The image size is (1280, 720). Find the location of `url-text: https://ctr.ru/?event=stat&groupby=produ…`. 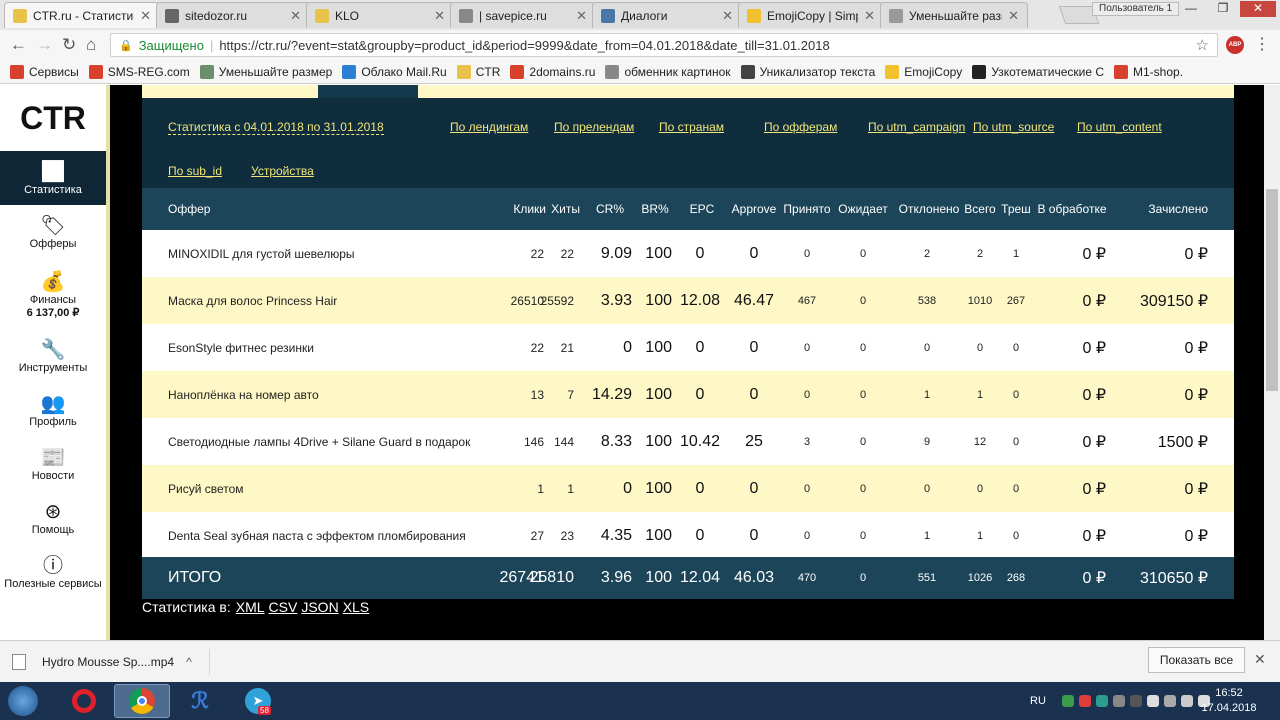

url-text: https://ctr.ru/?event=stat&groupby=produ… is located at coordinates (524, 45).